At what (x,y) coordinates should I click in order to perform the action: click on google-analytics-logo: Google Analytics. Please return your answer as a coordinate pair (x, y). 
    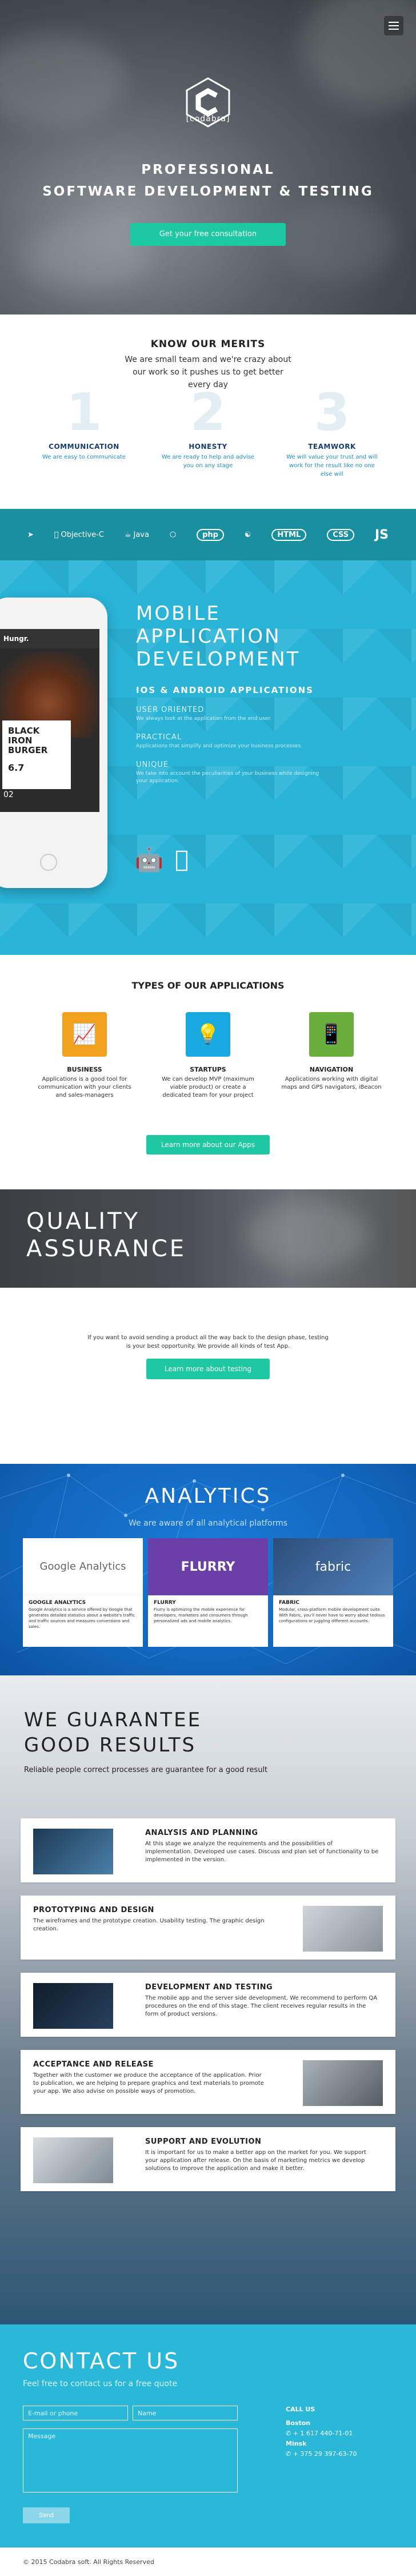
    Looking at the image, I should click on (83, 1566).